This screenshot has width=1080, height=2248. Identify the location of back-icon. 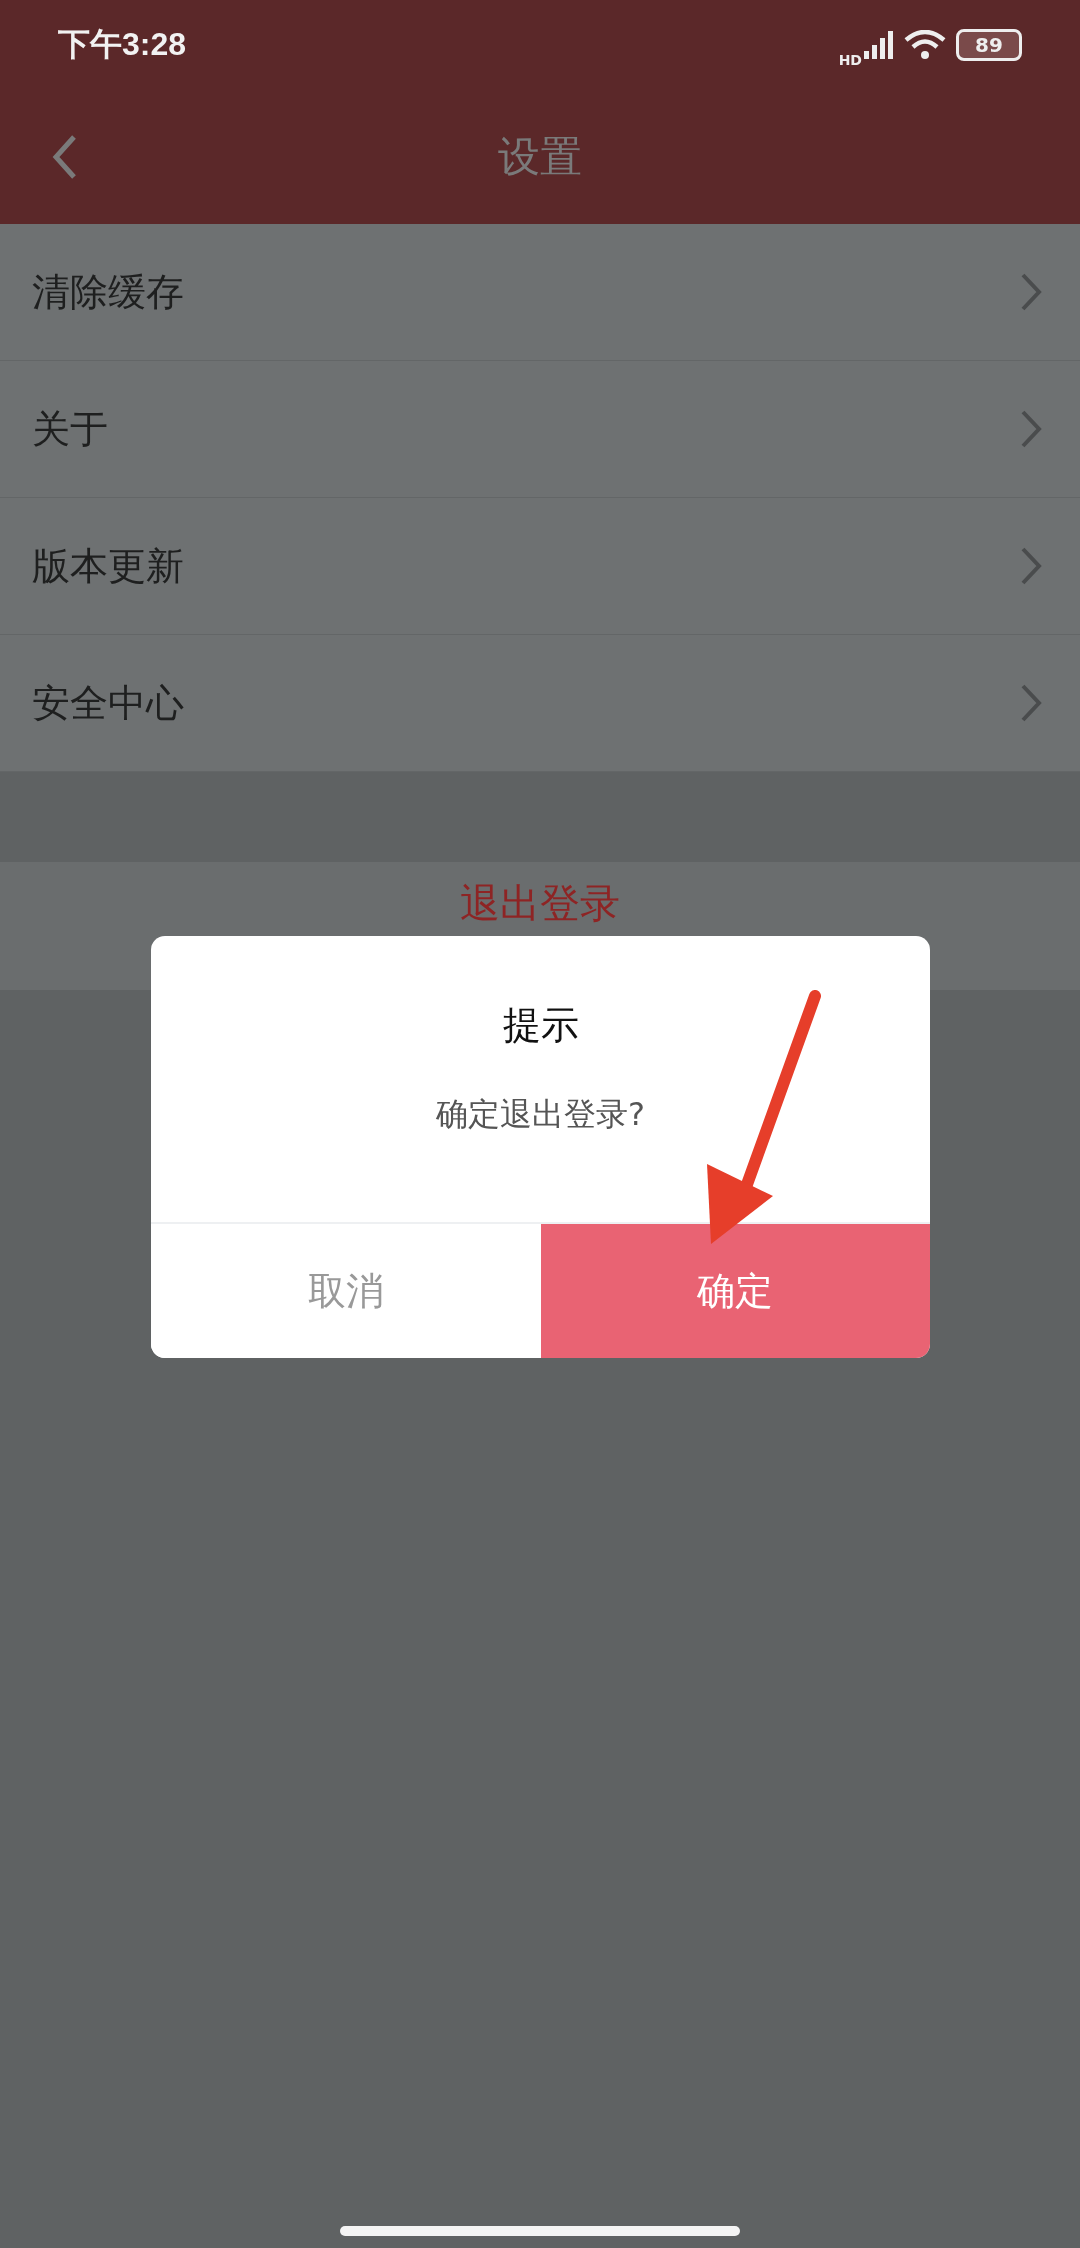
(65, 157).